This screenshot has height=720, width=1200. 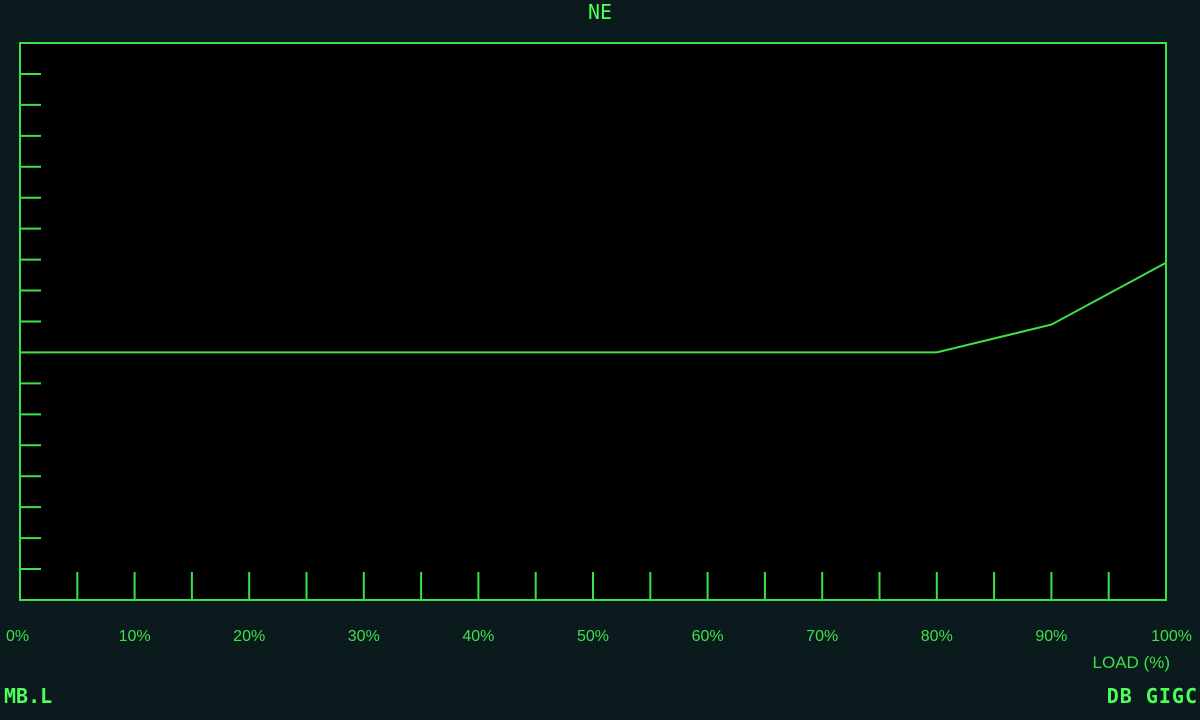 I want to click on x-axis-tick-labels: 0% 10% 20% 30% 40% 50% 60% 70% 80% 90% 100%, so click(x=599, y=636).